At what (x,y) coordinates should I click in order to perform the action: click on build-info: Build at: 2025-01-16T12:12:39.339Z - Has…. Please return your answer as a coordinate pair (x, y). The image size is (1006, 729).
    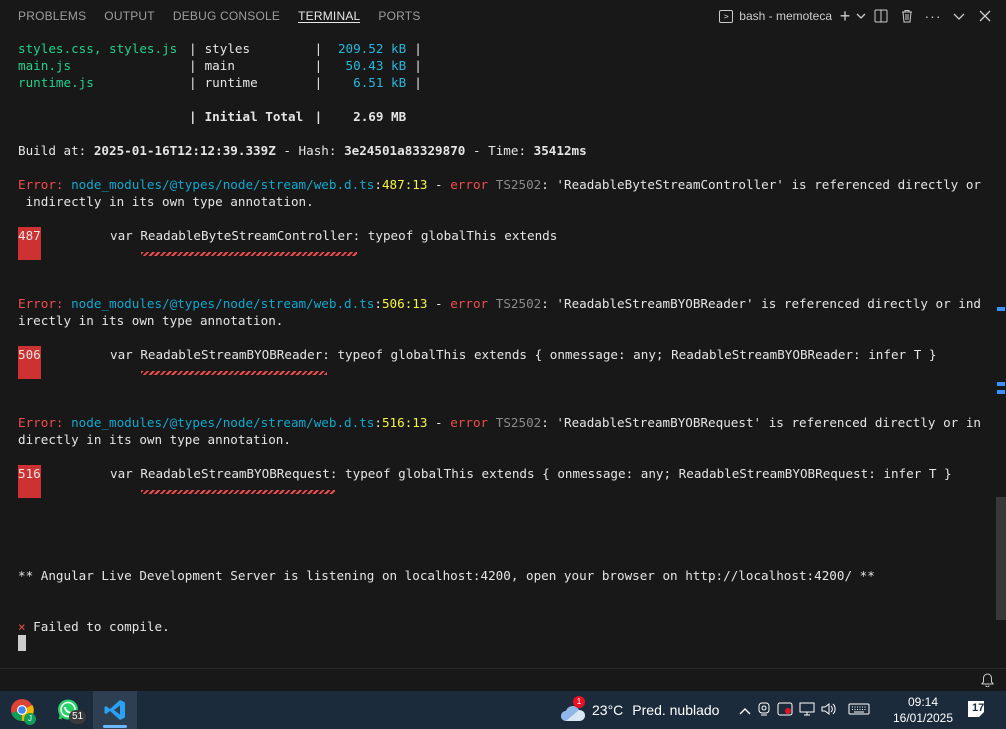
    Looking at the image, I should click on (302, 150).